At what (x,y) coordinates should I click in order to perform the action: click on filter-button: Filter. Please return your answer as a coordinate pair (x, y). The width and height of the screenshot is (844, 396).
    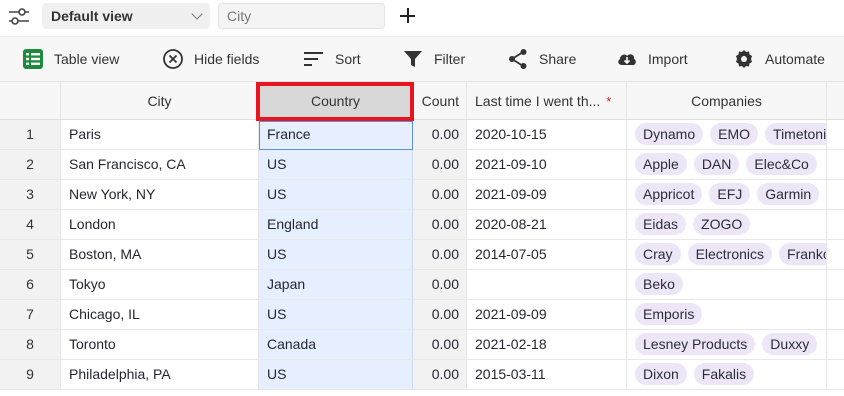
    Looking at the image, I should click on (433, 59).